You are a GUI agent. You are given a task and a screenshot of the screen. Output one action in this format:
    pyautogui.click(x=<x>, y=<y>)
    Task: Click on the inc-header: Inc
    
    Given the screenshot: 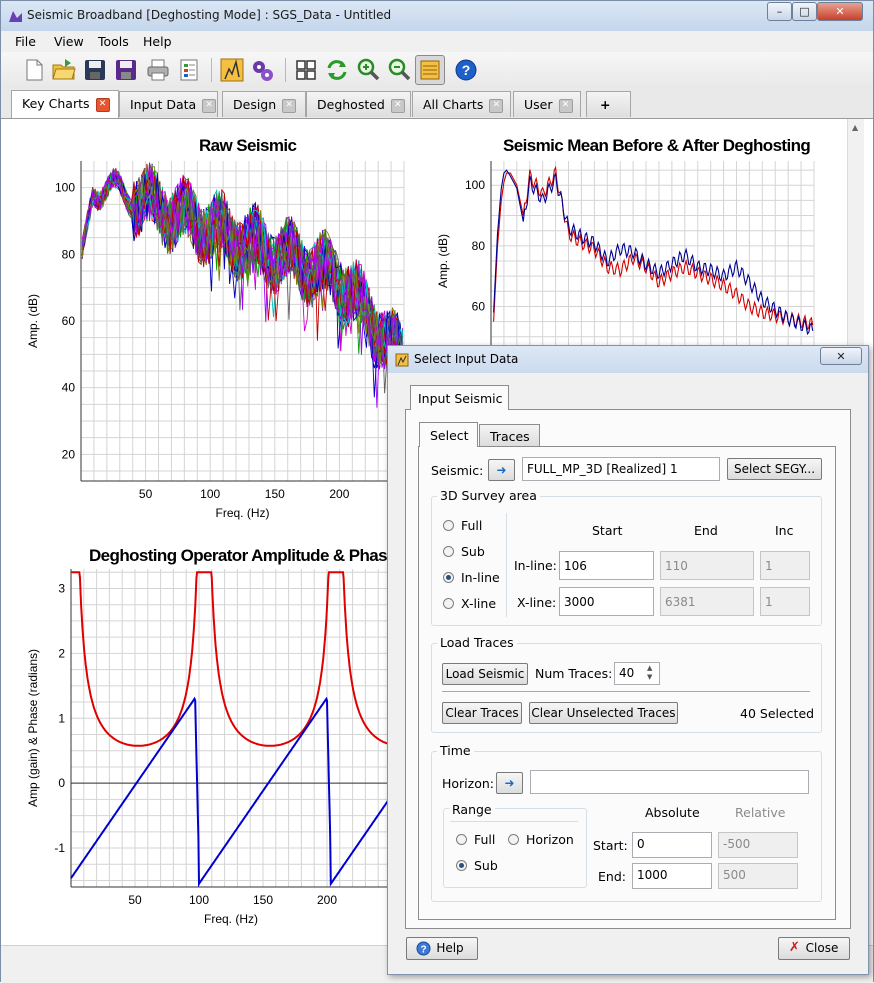 What is the action you would take?
    pyautogui.click(x=784, y=530)
    